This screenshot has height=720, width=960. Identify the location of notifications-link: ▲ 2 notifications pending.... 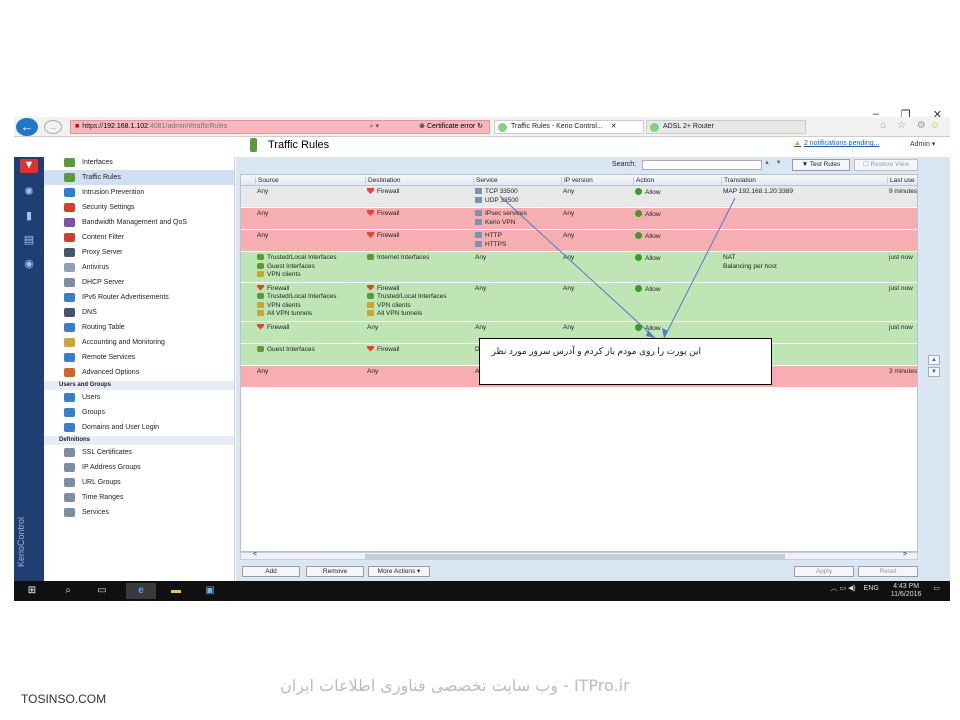
(836, 143).